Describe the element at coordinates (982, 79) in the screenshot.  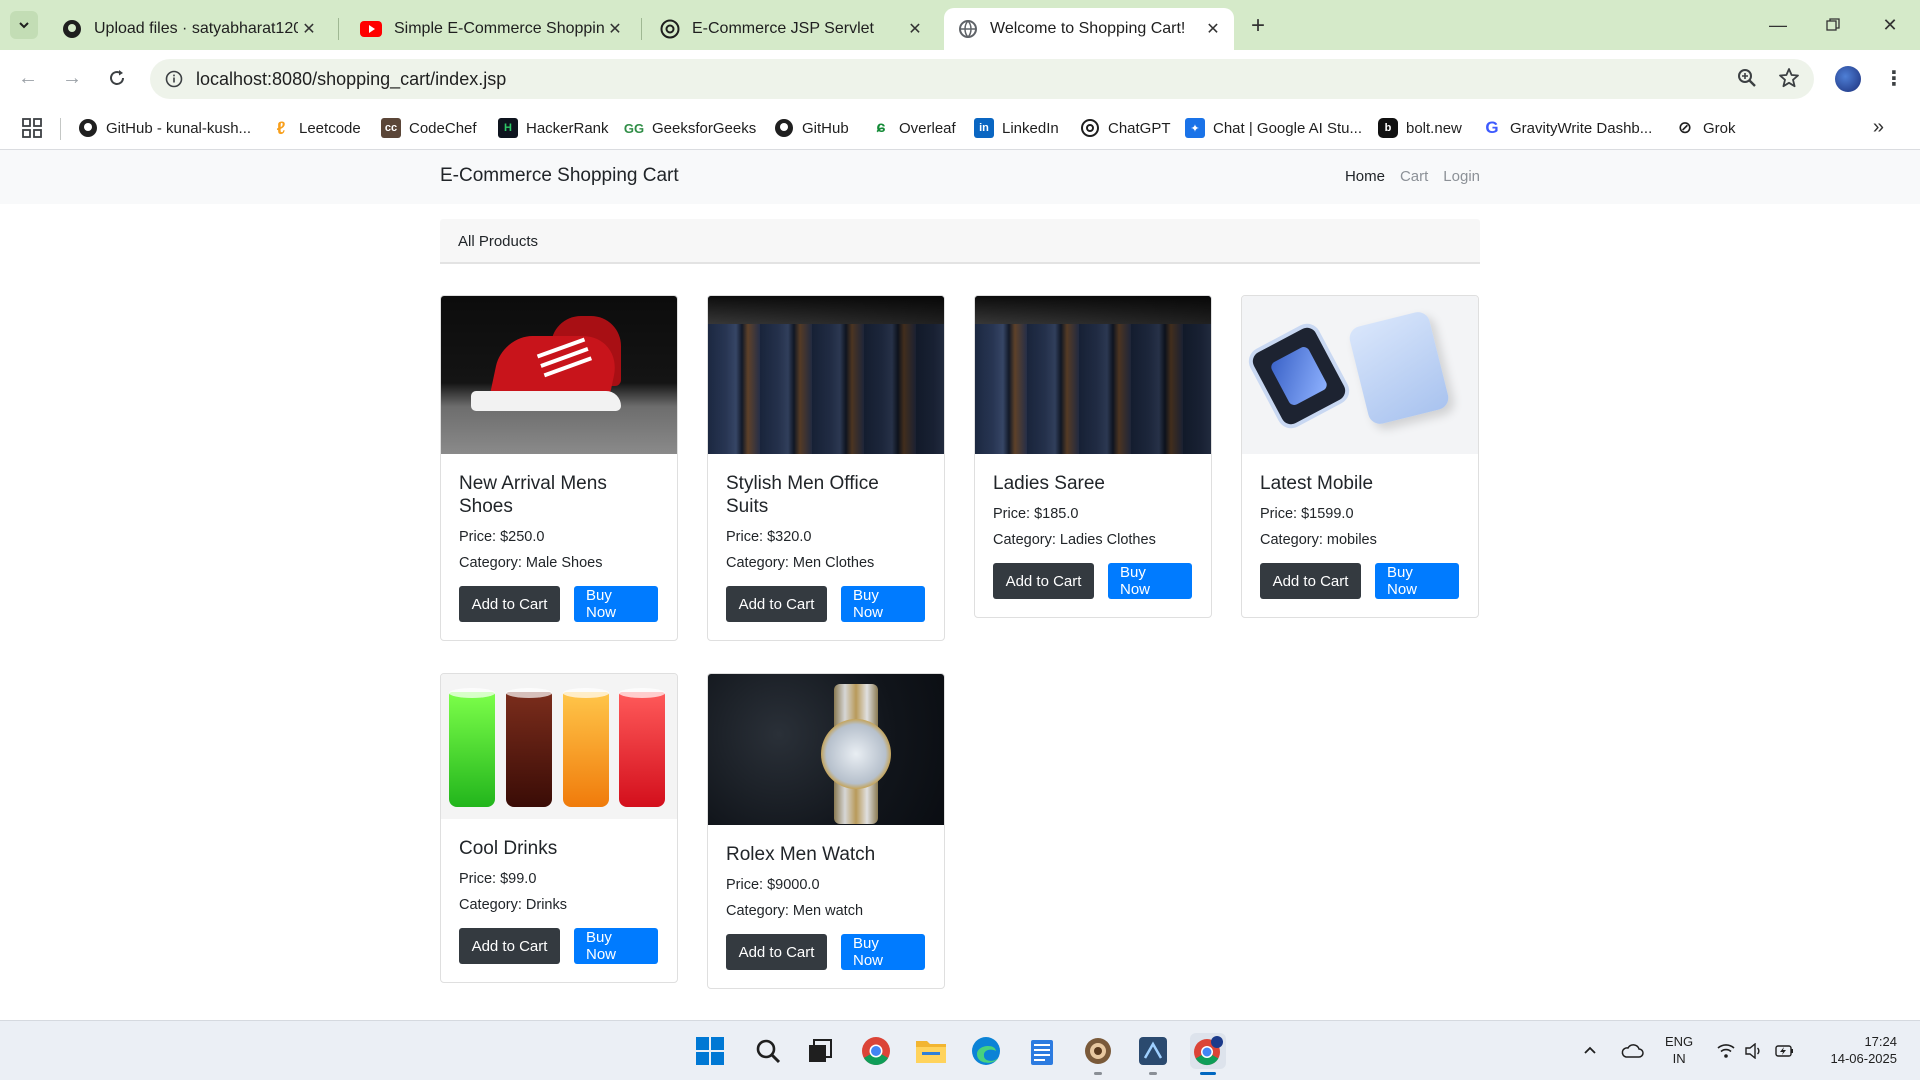
I see `address-bar: localhost:8080/shopping_cart/index.jsp` at that location.